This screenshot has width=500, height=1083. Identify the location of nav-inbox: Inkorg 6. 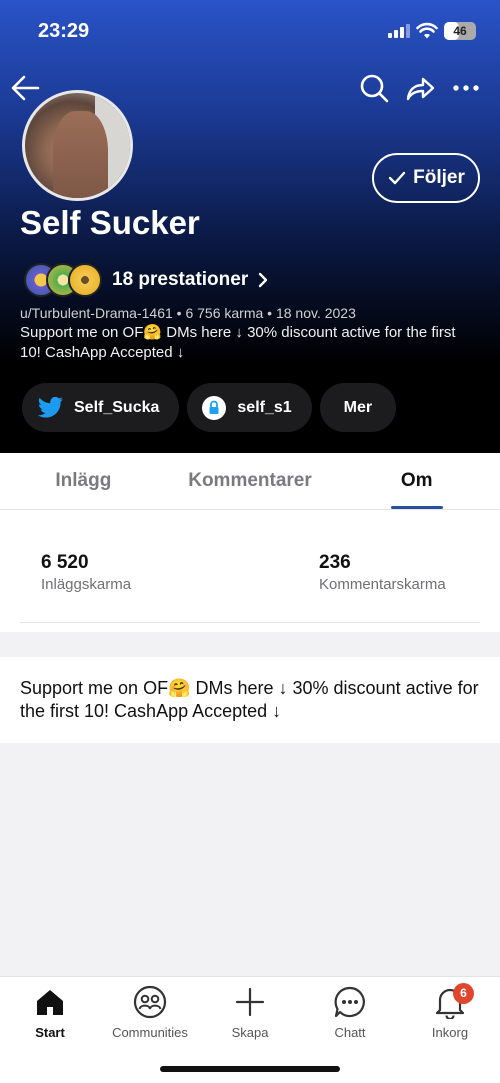
(450, 1030).